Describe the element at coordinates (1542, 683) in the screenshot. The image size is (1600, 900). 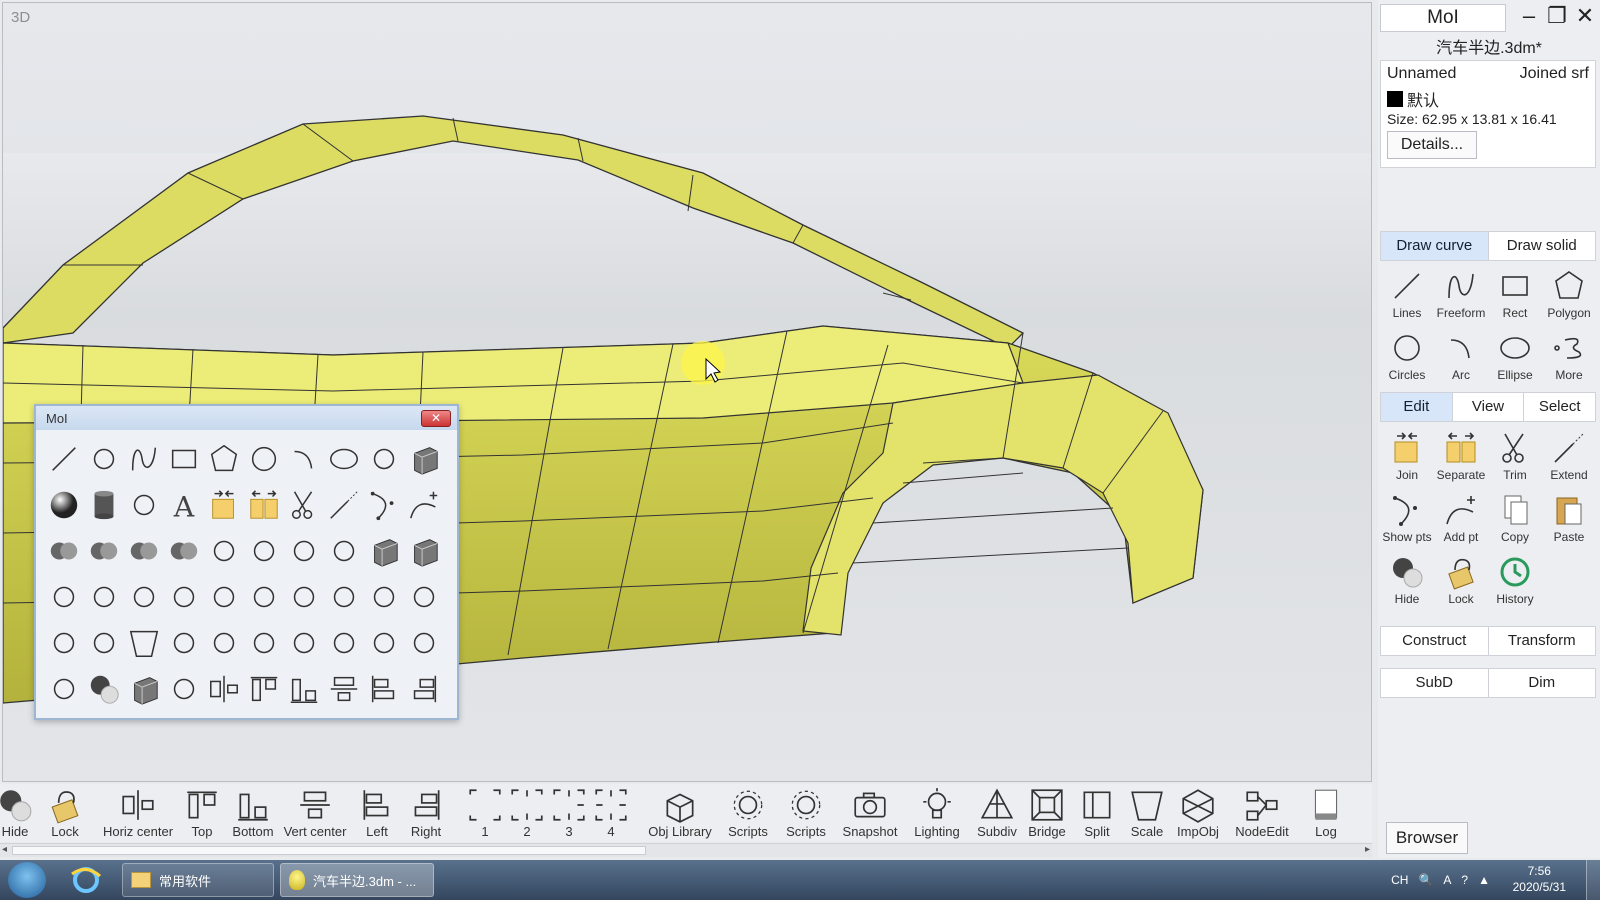
I see `tab-dim: Dim` at that location.